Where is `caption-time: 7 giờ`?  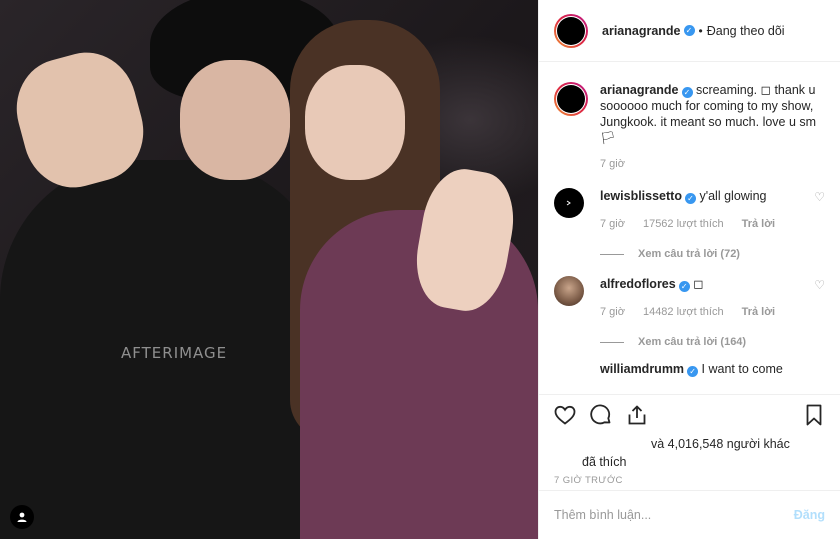
caption-time: 7 giờ is located at coordinates (612, 164).